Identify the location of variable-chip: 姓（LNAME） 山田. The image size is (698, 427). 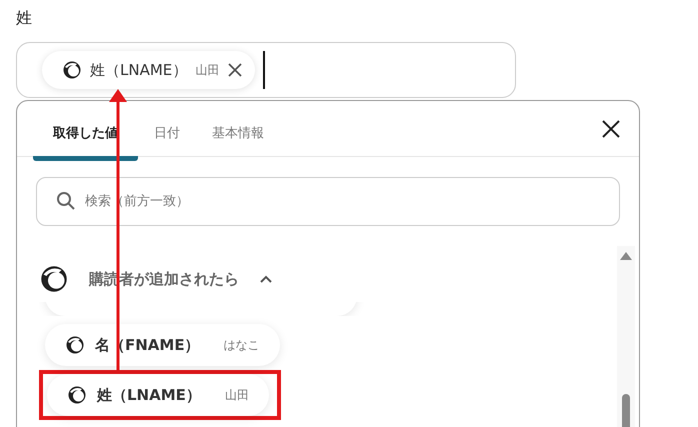
(149, 70).